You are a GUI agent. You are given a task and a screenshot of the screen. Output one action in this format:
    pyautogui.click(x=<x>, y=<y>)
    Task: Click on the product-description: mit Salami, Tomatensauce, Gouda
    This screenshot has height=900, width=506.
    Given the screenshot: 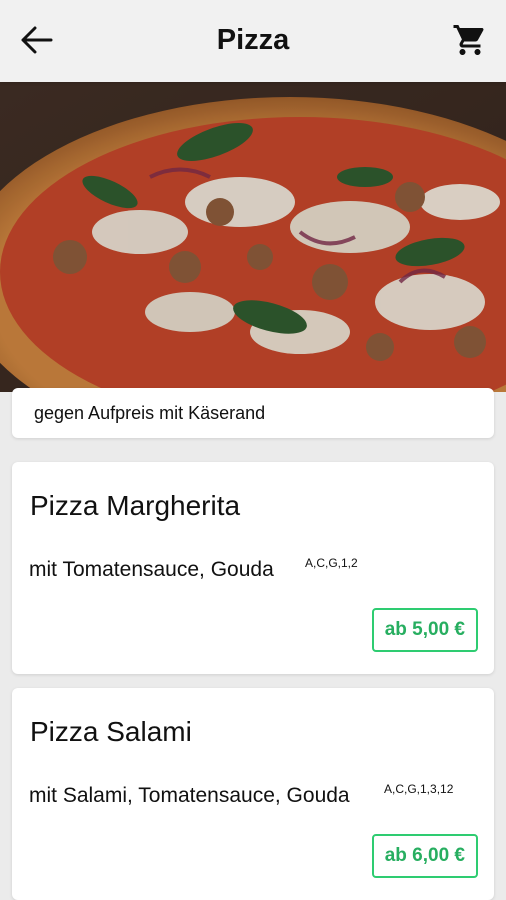 What is the action you would take?
    pyautogui.click(x=189, y=795)
    